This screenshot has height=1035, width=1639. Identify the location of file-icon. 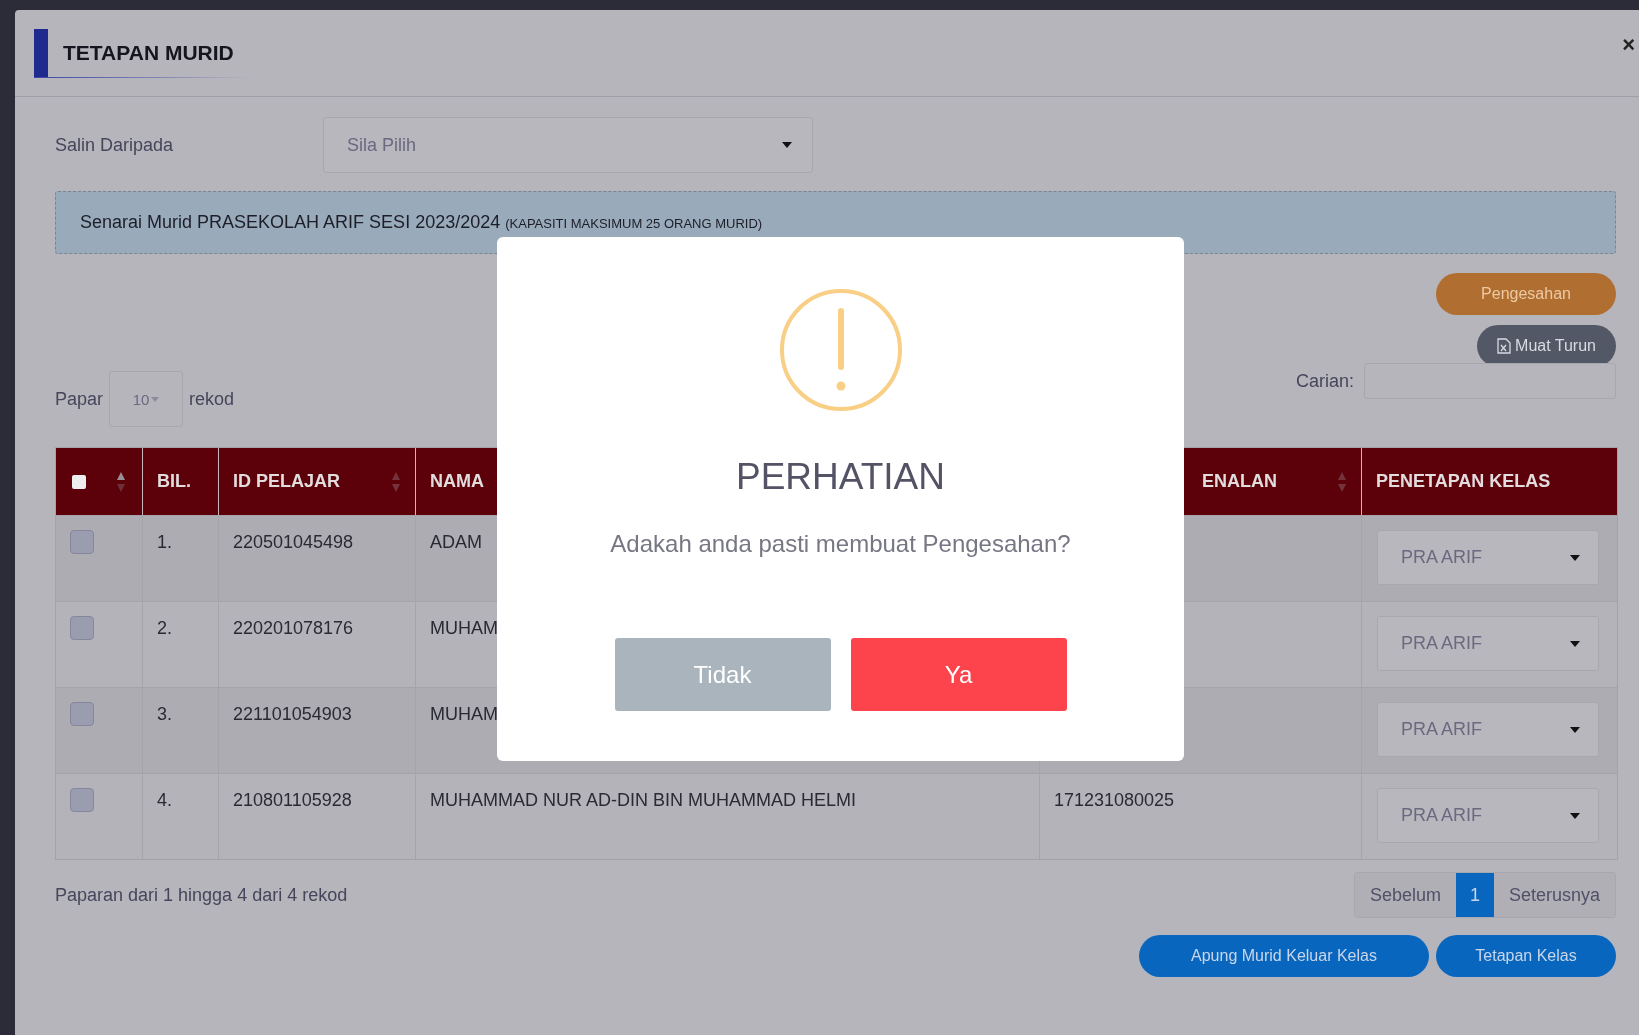
(1504, 346).